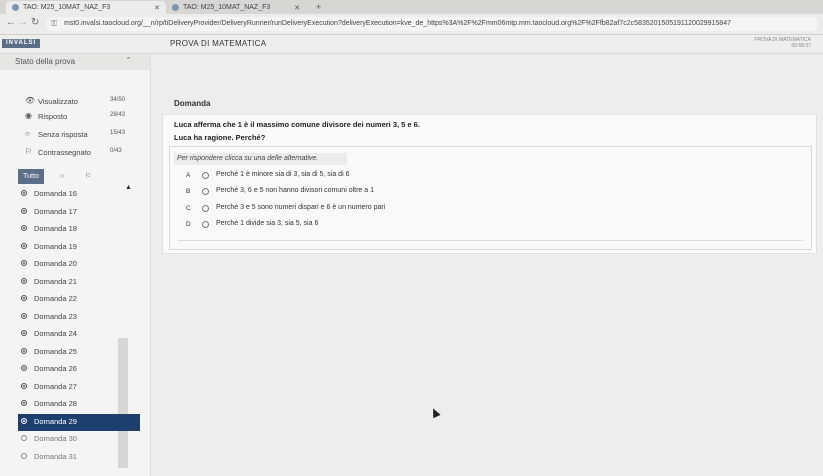 The width and height of the screenshot is (823, 476). I want to click on invalsi-logo: INVALSI, so click(21, 43).